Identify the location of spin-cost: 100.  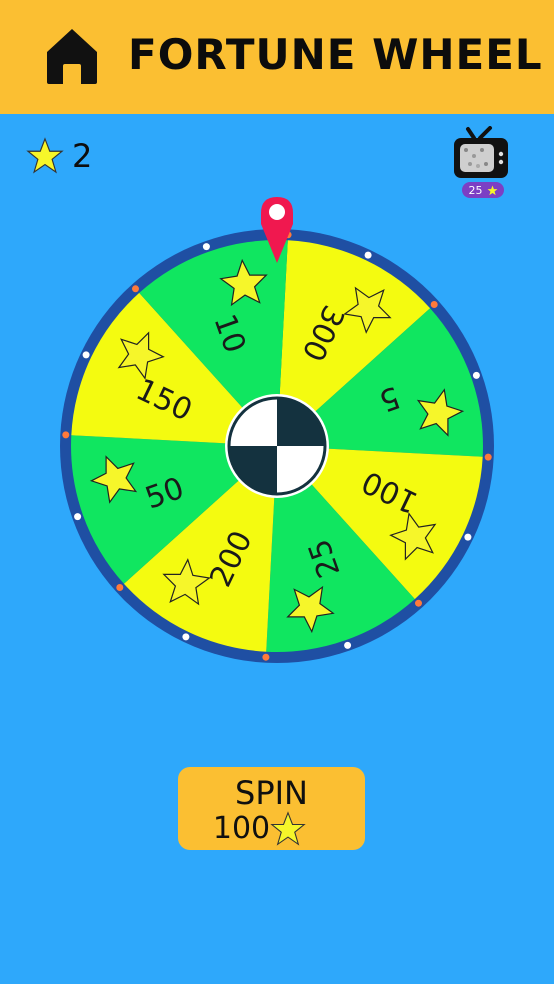
(241, 828).